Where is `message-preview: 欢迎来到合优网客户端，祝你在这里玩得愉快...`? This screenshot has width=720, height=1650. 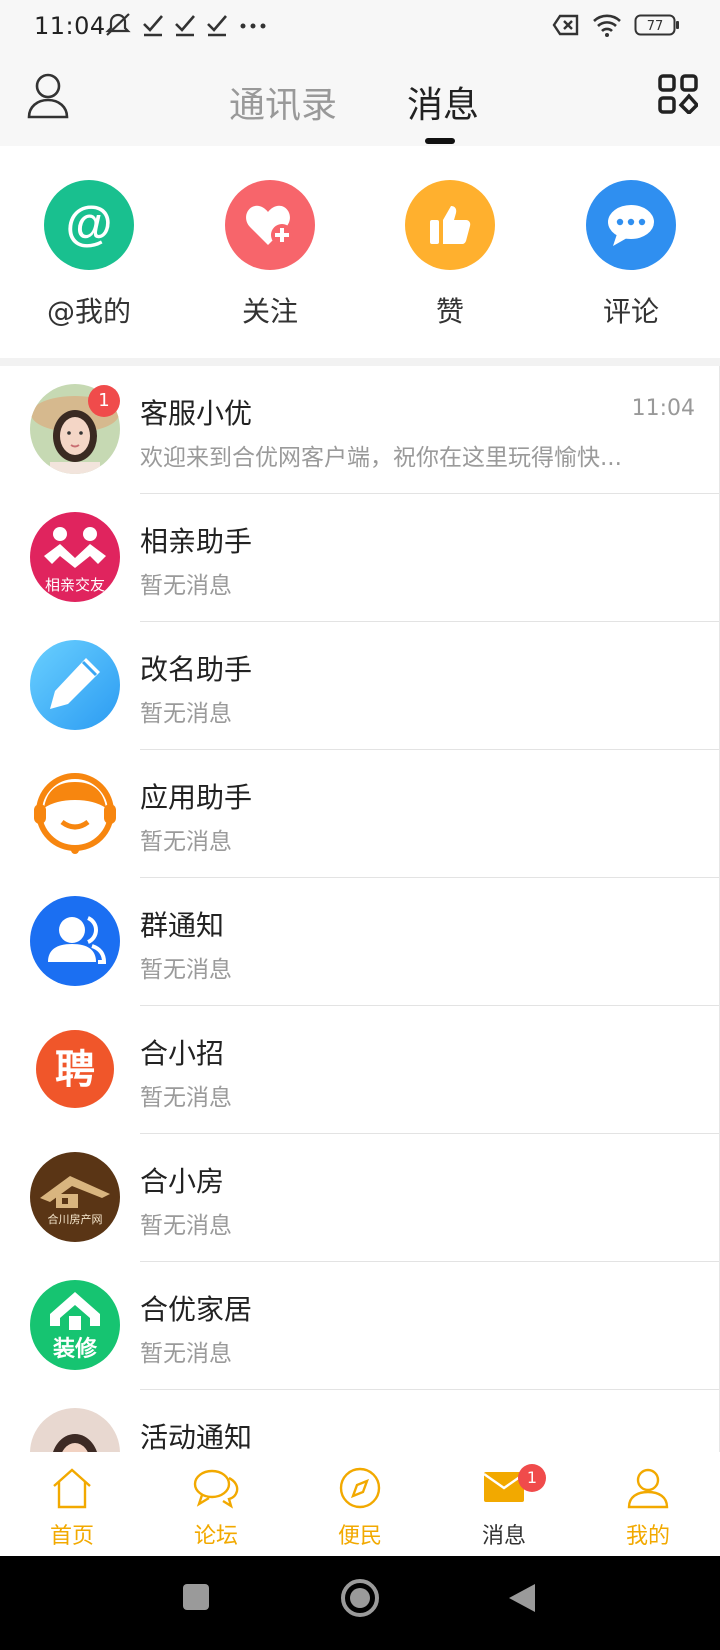
message-preview: 欢迎来到合优网客户端，祝你在这里玩得愉快... is located at coordinates (381, 458).